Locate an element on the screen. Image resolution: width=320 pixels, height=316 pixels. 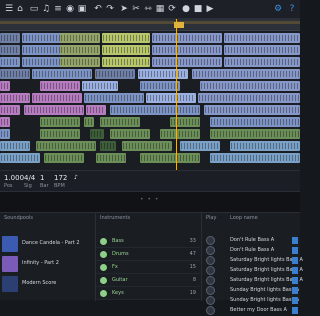
soundpool-item: Infinity - Part 2 is located at coordinates (47, 264).